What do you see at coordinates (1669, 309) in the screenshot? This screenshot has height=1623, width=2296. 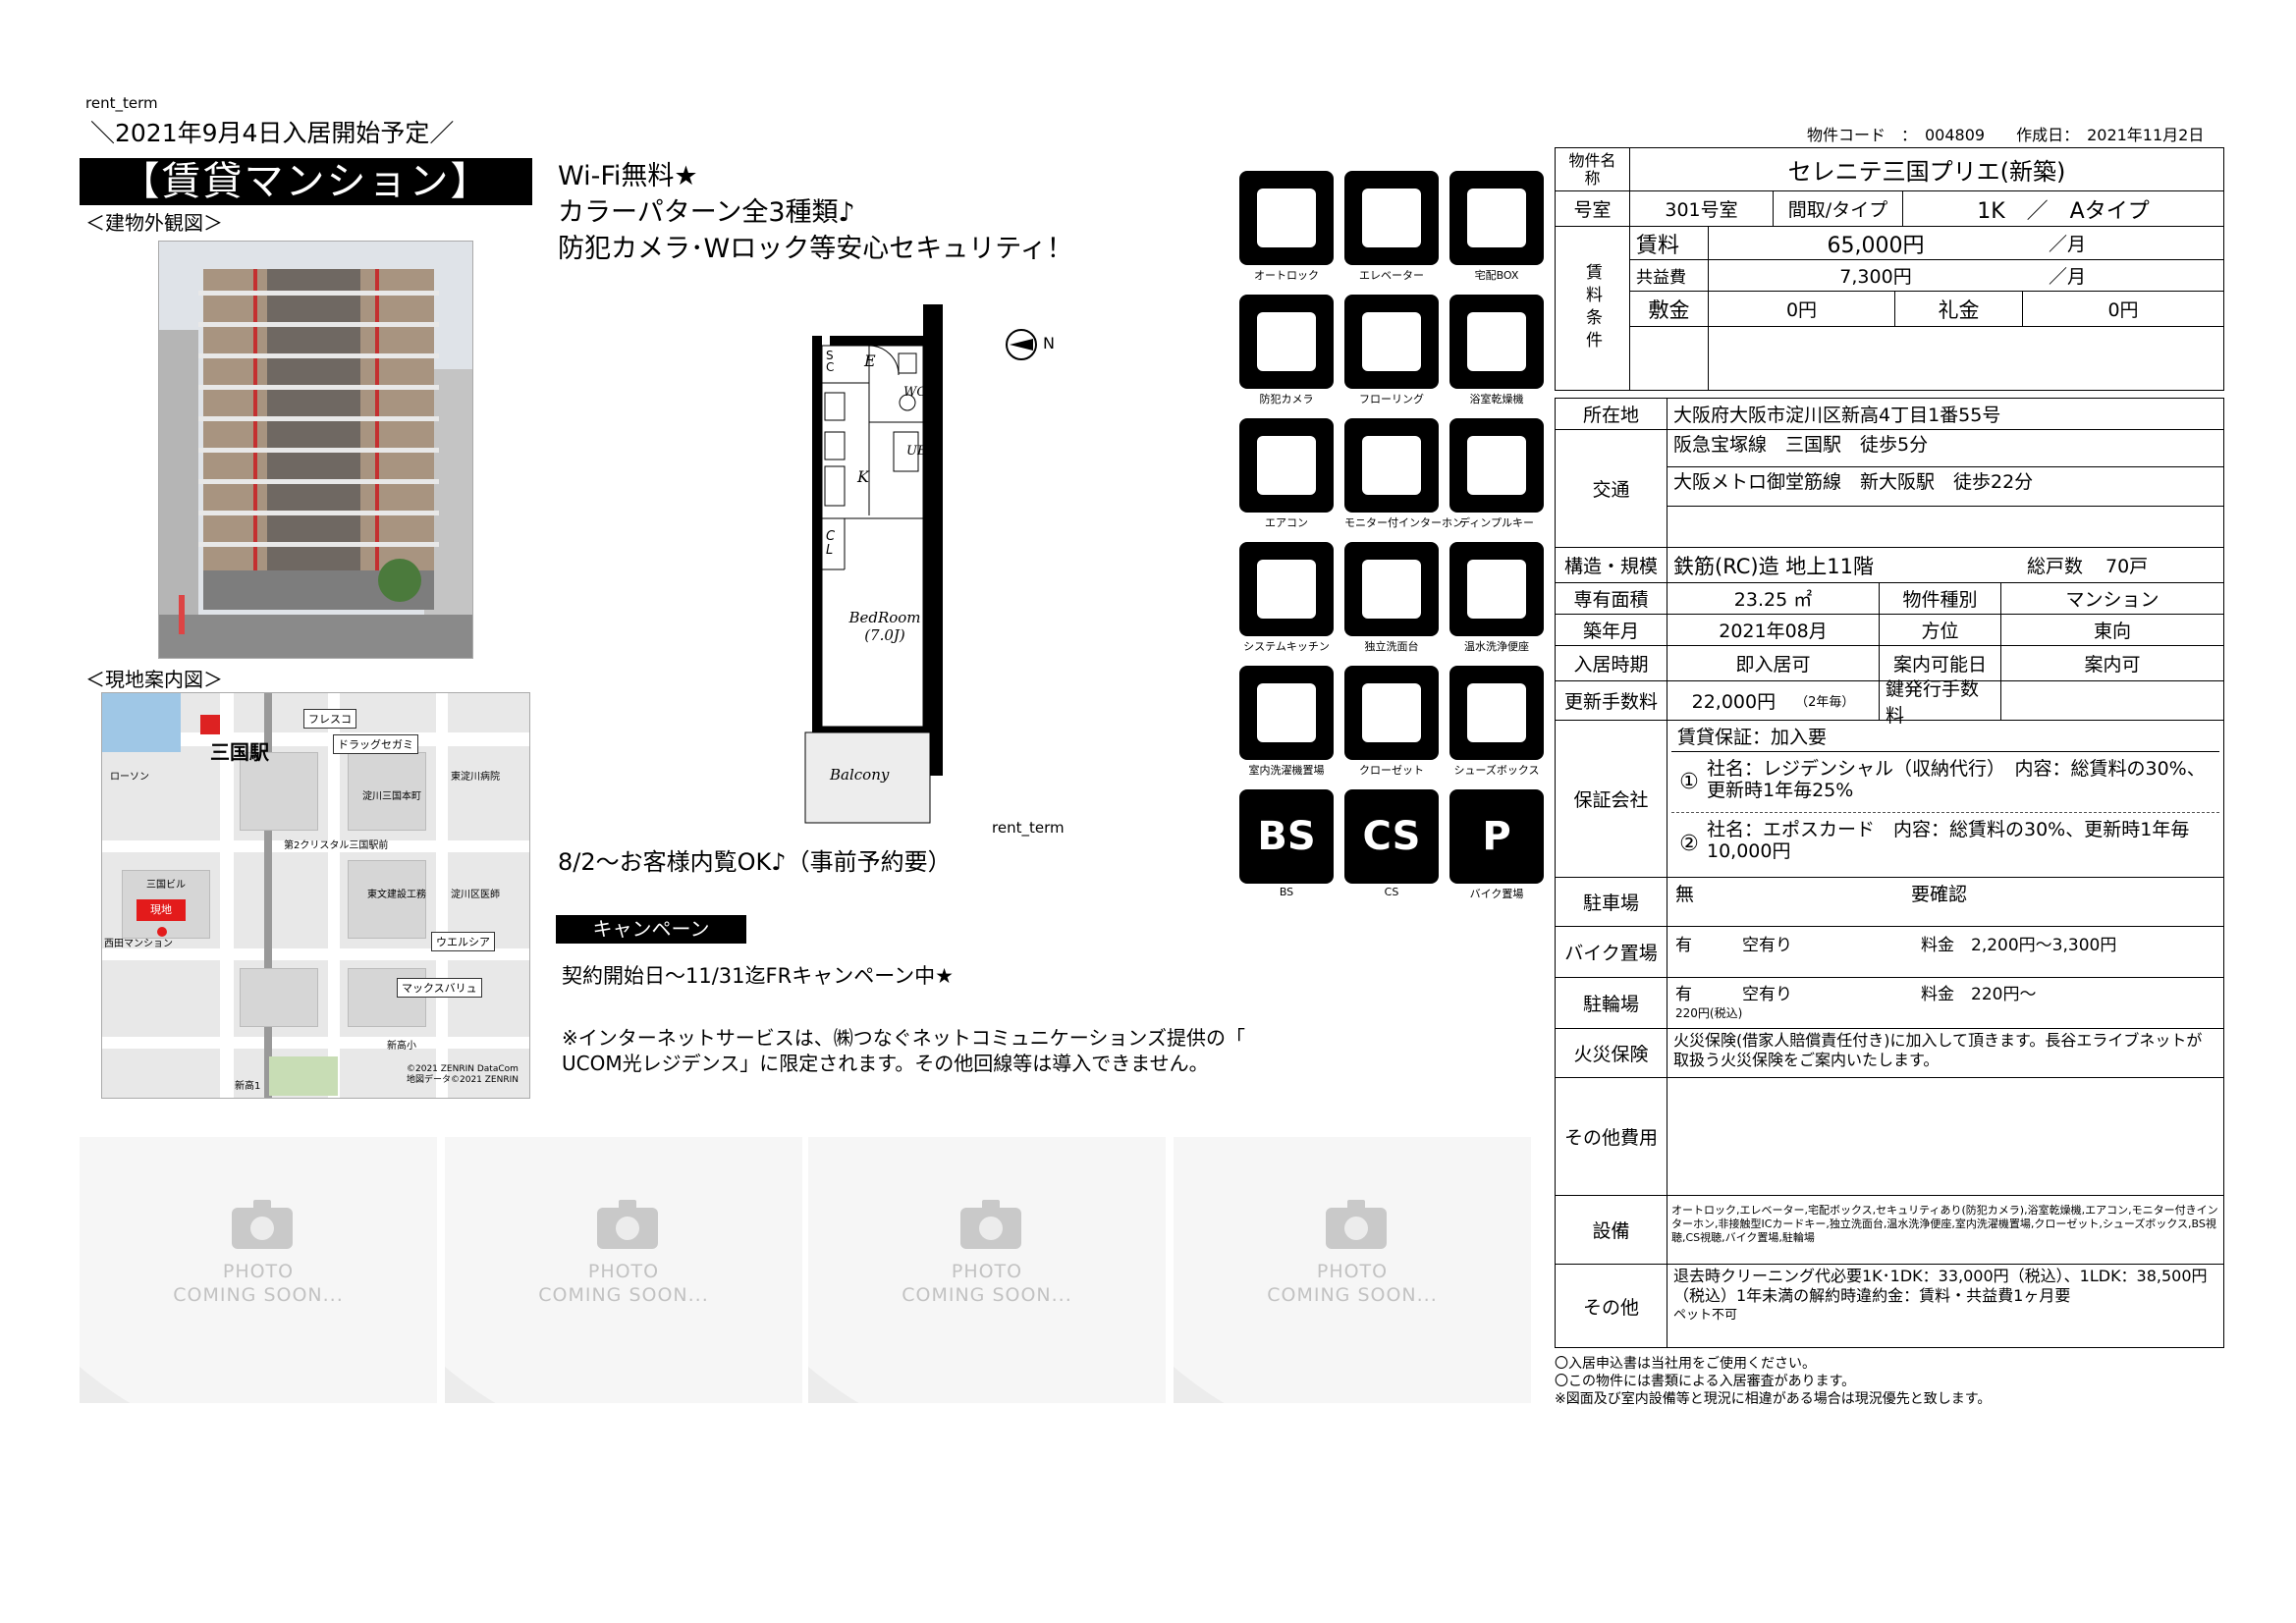 I see `deposit-label: 敷金` at bounding box center [1669, 309].